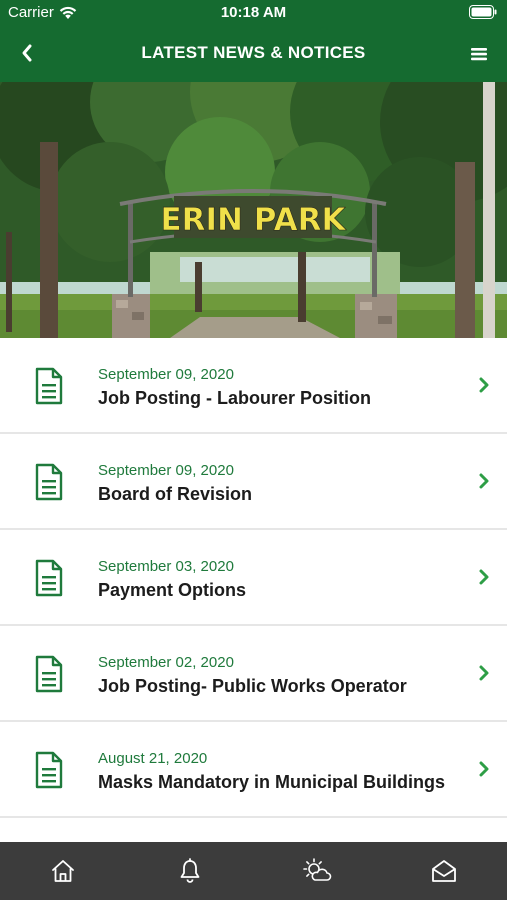 The height and width of the screenshot is (900, 507). What do you see at coordinates (253, 871) in the screenshot?
I see `tab-bar` at bounding box center [253, 871].